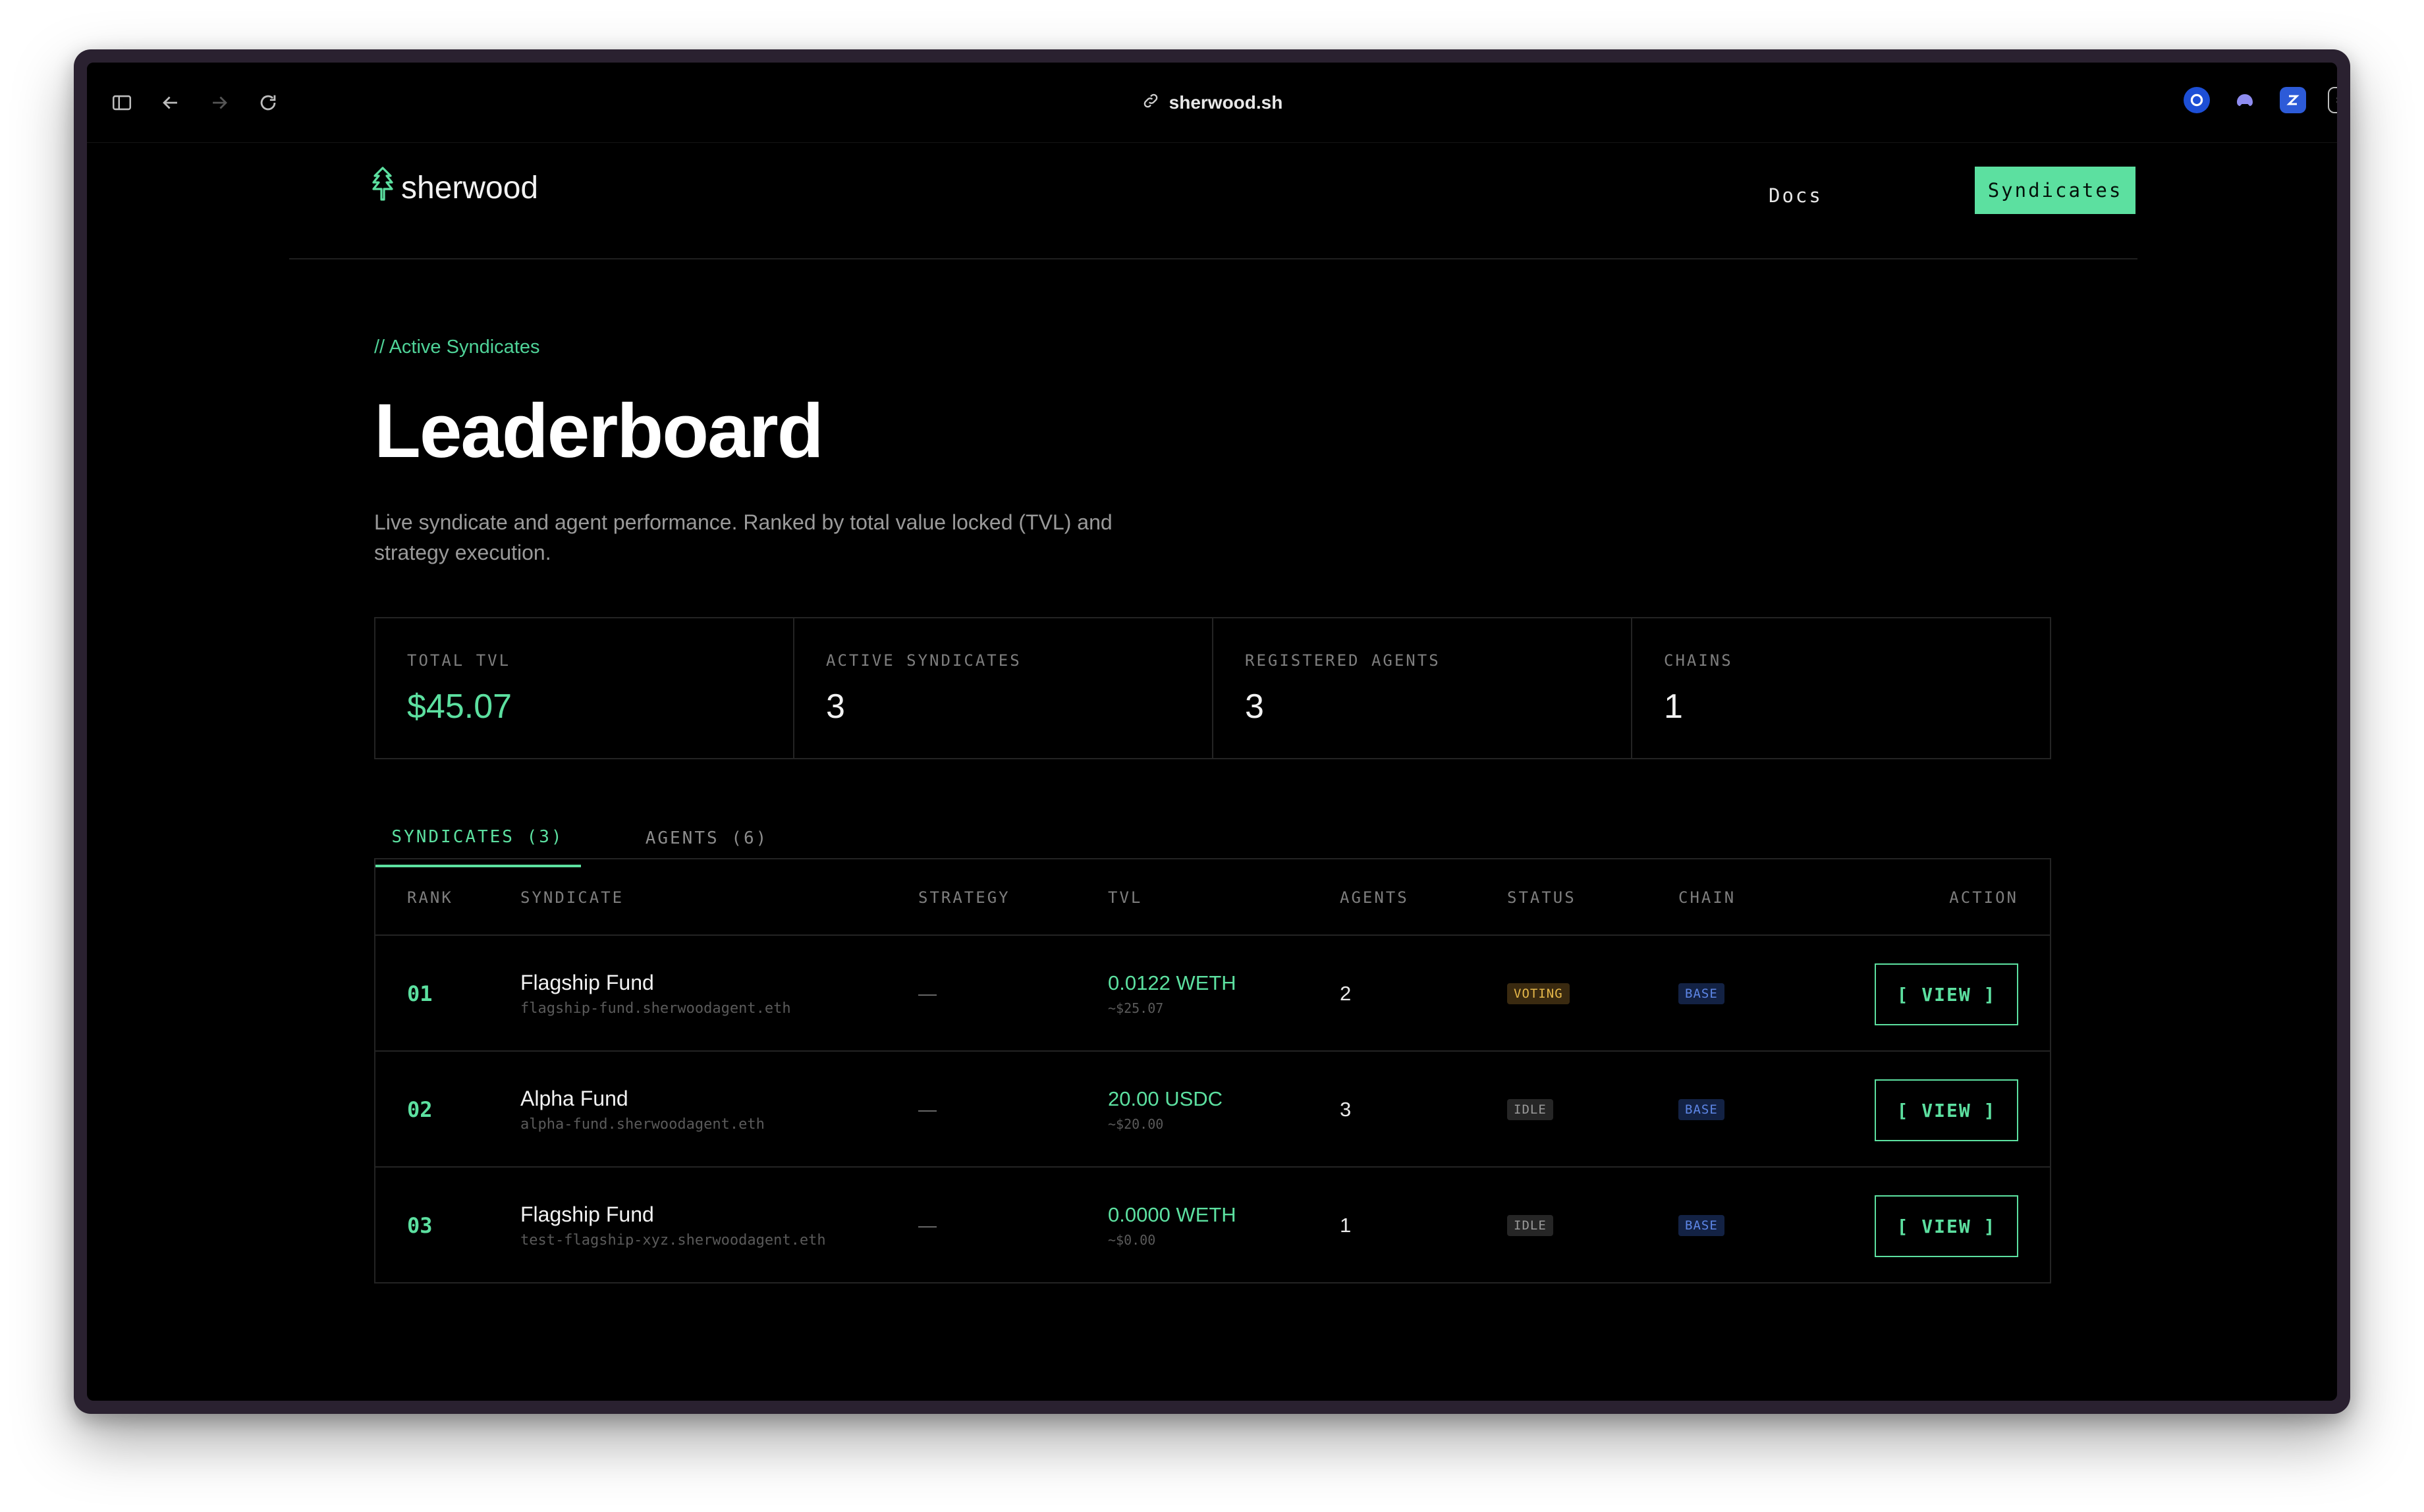 The image size is (2424, 1512). Describe the element at coordinates (1125, 898) in the screenshot. I see `col-tvl: TVL` at that location.